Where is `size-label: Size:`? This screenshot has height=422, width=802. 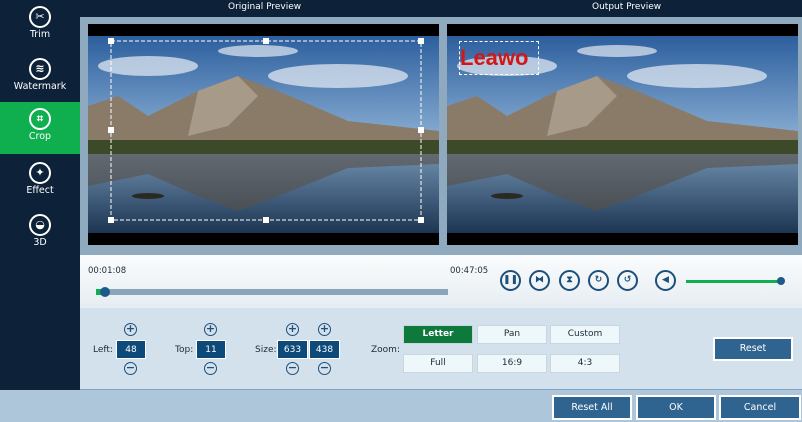 size-label: Size: is located at coordinates (266, 350).